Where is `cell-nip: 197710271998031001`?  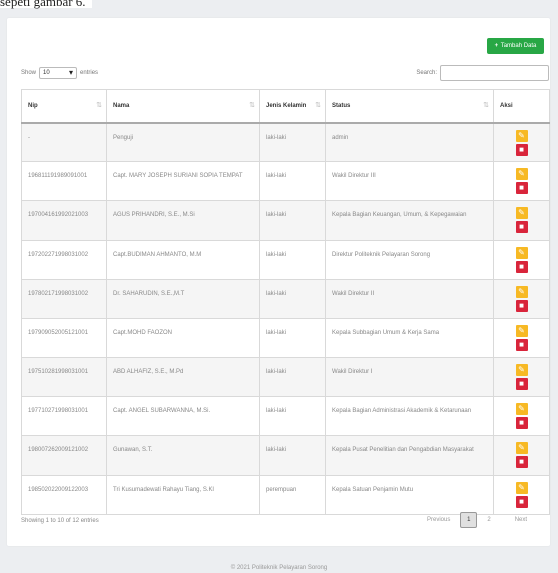 cell-nip: 197710271998031001 is located at coordinates (64, 415).